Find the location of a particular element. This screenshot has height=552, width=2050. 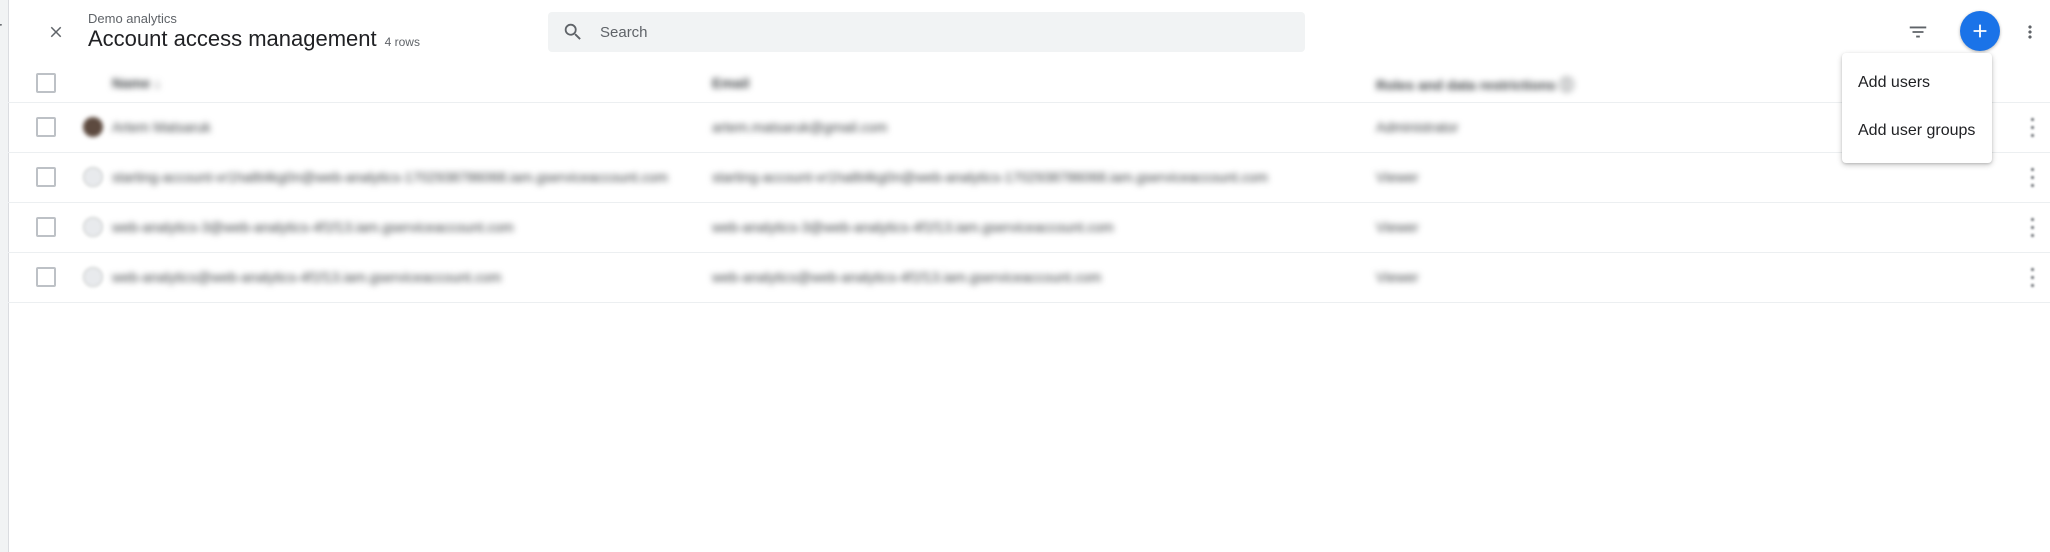

more-options-button is located at coordinates (2030, 32).